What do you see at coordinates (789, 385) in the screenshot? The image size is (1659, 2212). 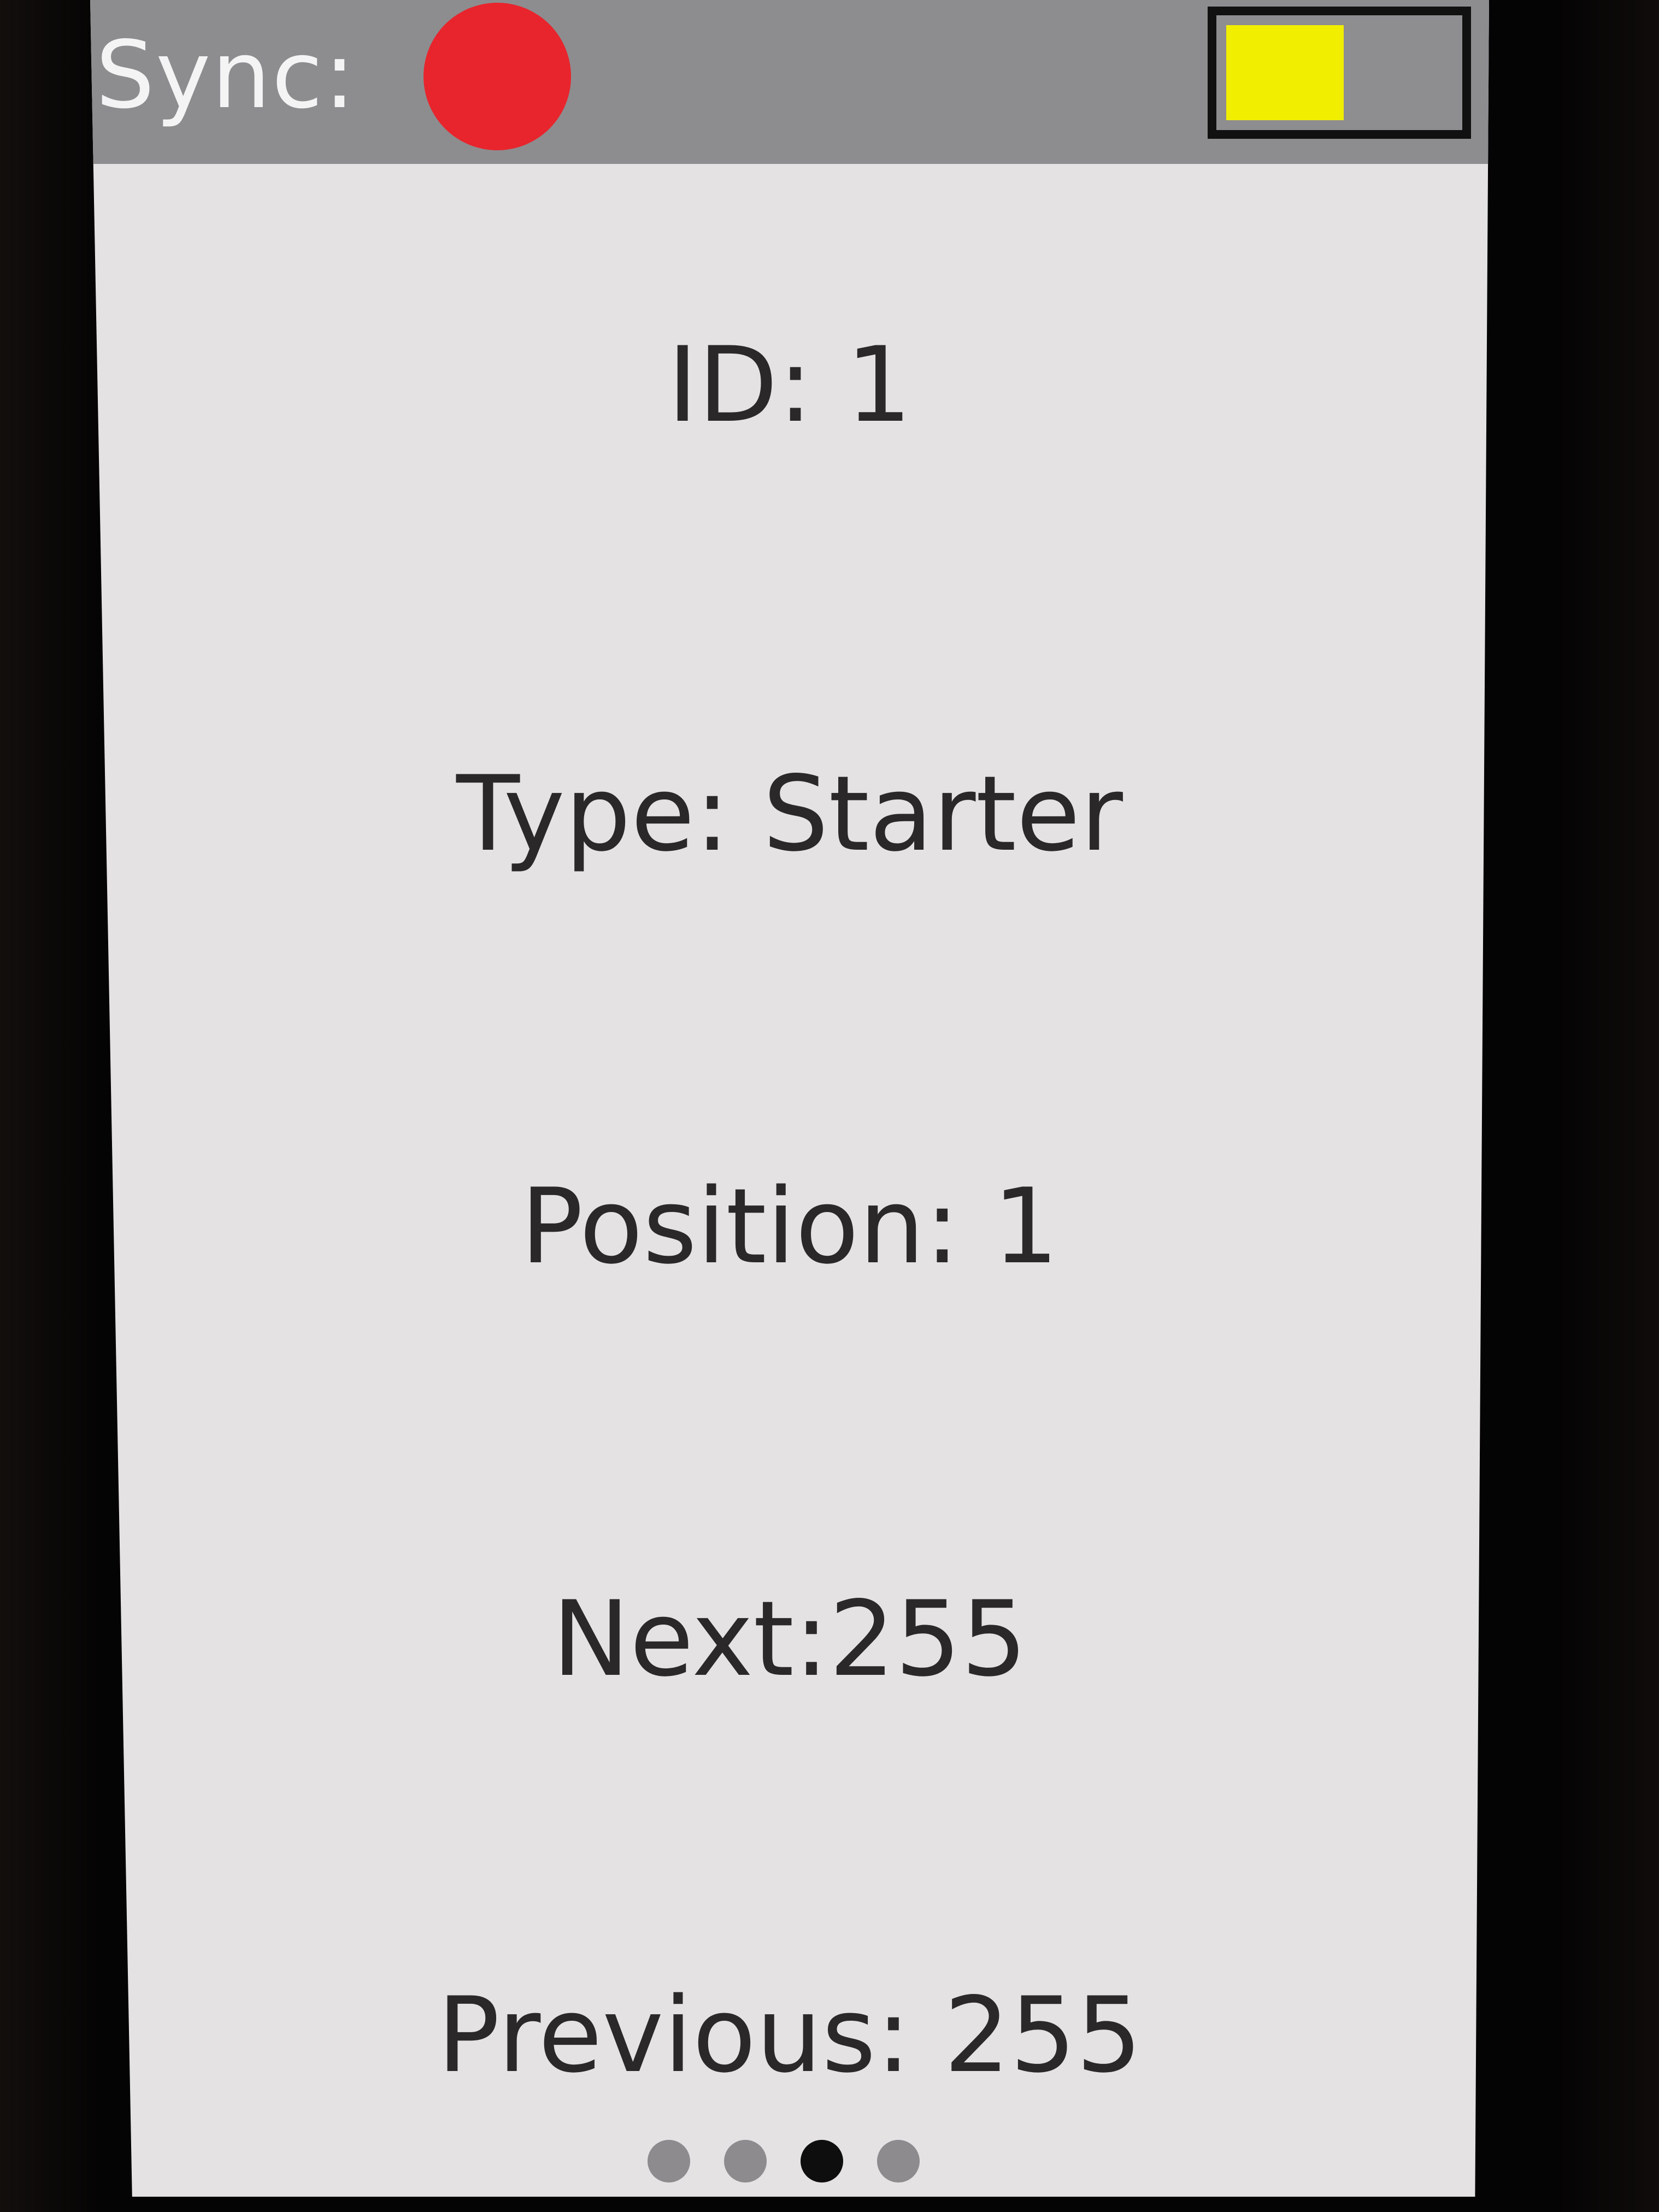 I see `id-field: ID: 1` at bounding box center [789, 385].